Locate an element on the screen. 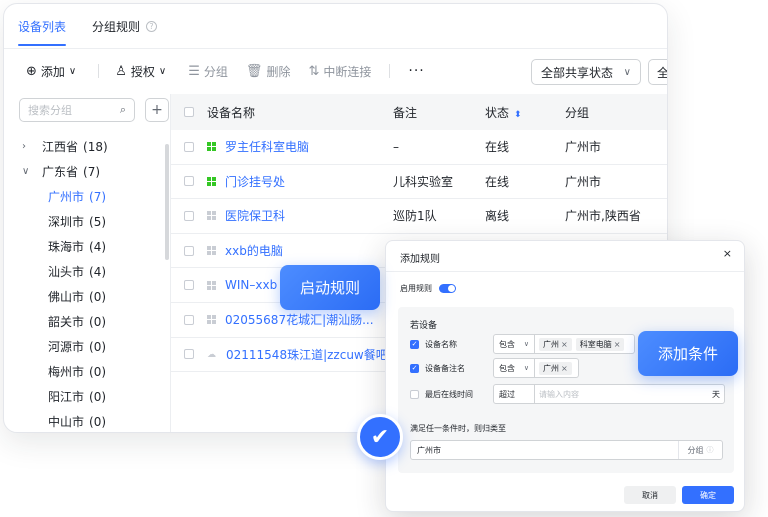 The height and width of the screenshot is (517, 768). target-group-input: 广州市 分组 ⓘ is located at coordinates (566, 450).